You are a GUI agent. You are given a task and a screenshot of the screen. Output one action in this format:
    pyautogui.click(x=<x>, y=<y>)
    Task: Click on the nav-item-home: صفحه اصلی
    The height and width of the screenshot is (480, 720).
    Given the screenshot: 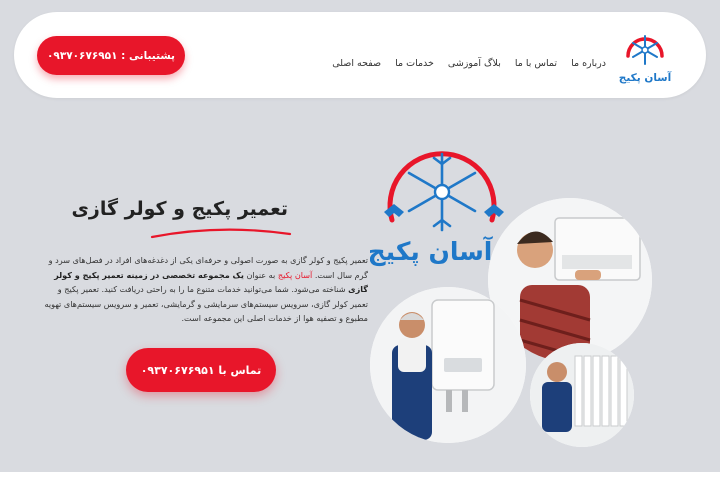 What is the action you would take?
    pyautogui.click(x=356, y=63)
    